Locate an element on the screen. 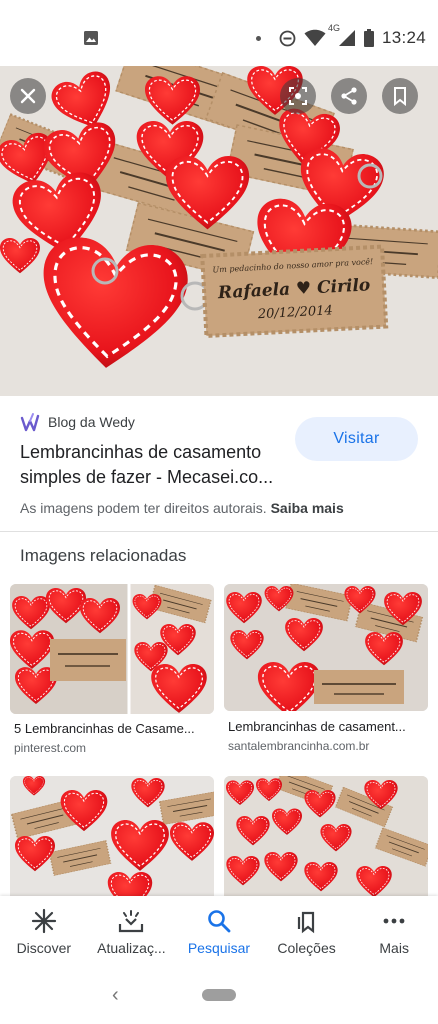  home-pill is located at coordinates (219, 995).